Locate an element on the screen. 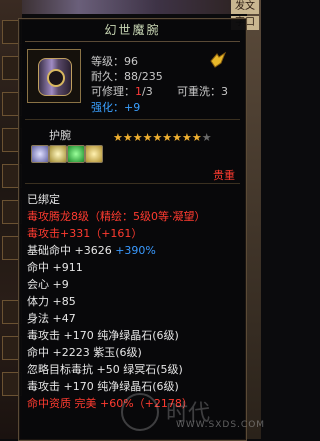  repairable-row: 可修理：1/3 is located at coordinates (122, 91).